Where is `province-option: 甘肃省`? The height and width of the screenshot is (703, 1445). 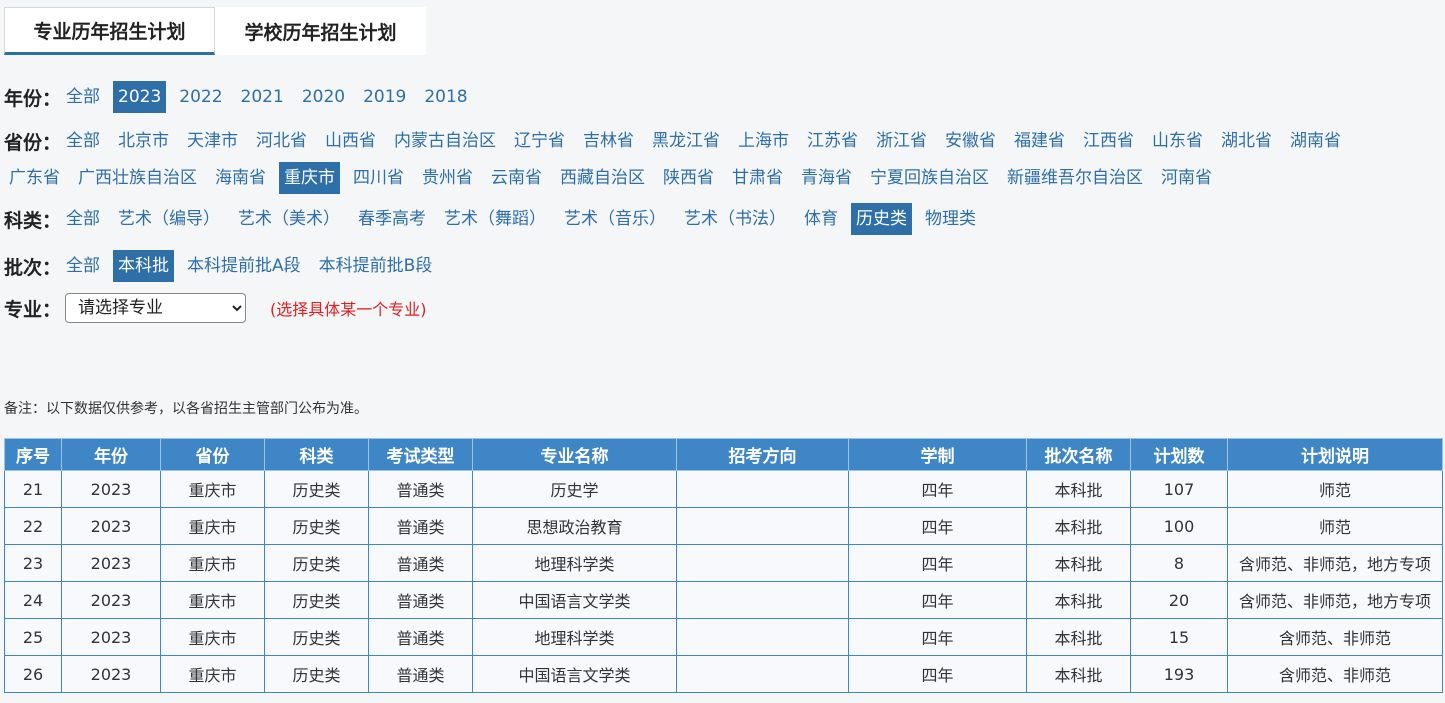
province-option: 甘肃省 is located at coordinates (757, 178).